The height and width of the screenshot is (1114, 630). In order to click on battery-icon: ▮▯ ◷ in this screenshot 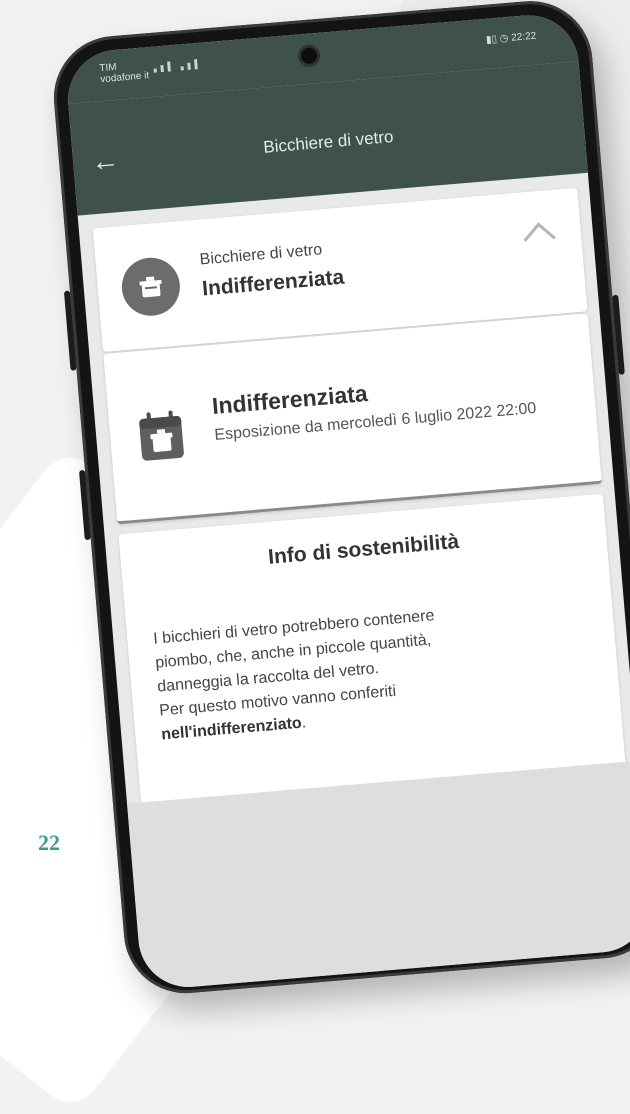, I will do `click(498, 39)`.